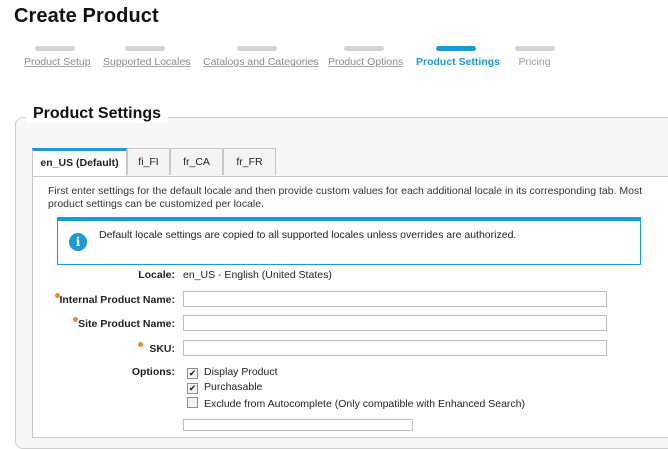 The width and height of the screenshot is (668, 449). I want to click on sku-input, so click(395, 348).